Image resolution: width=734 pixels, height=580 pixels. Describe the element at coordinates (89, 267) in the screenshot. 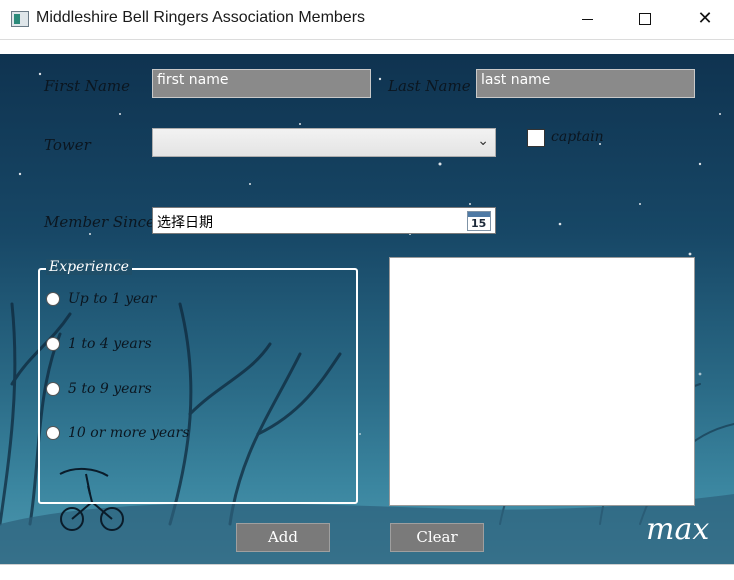

I see `experience-legend: Experience` at that location.